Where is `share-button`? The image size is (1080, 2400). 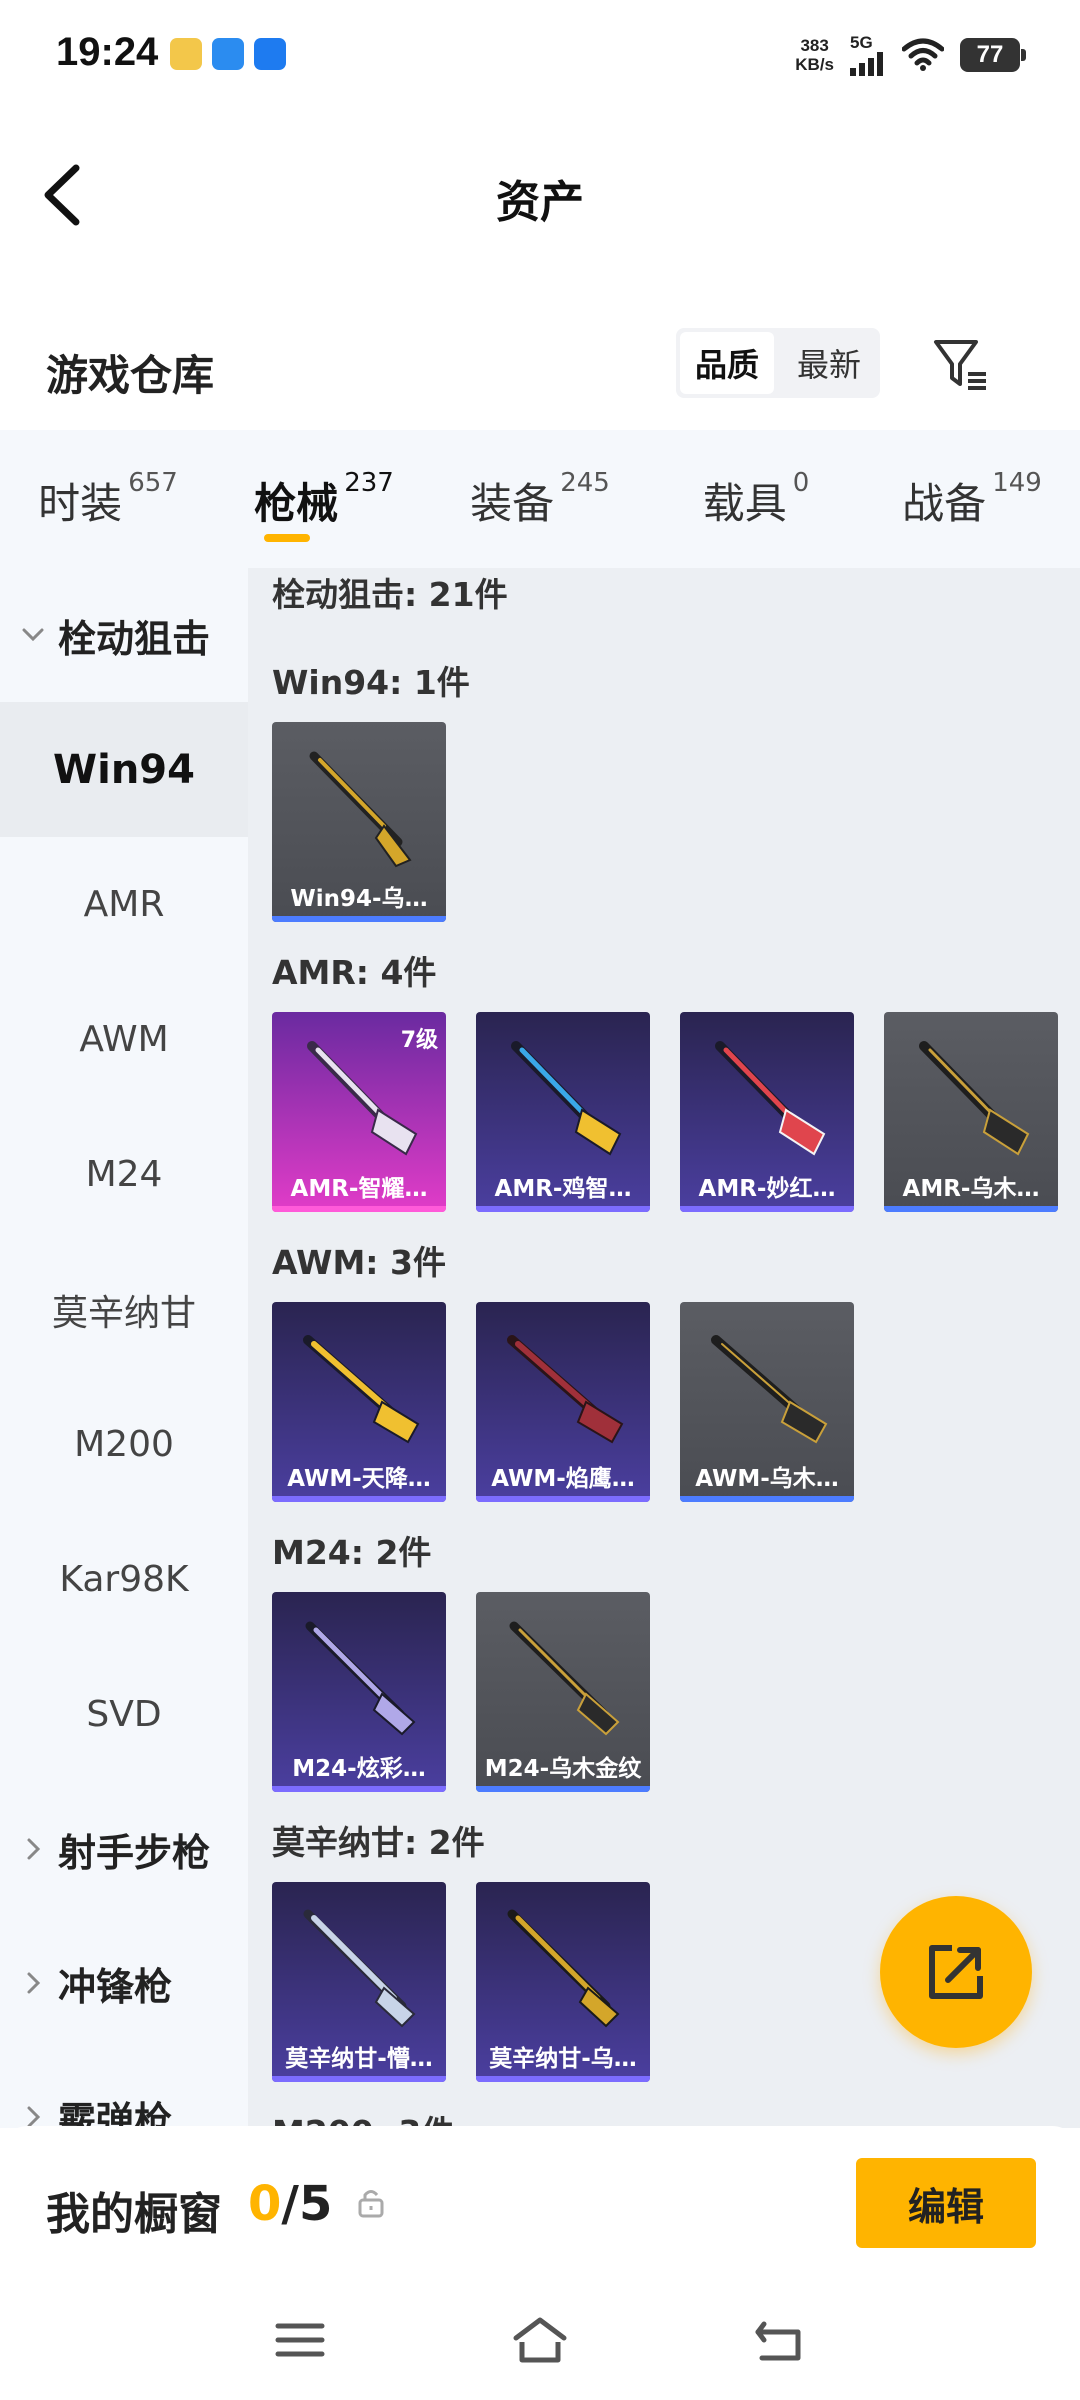
share-button is located at coordinates (956, 1972).